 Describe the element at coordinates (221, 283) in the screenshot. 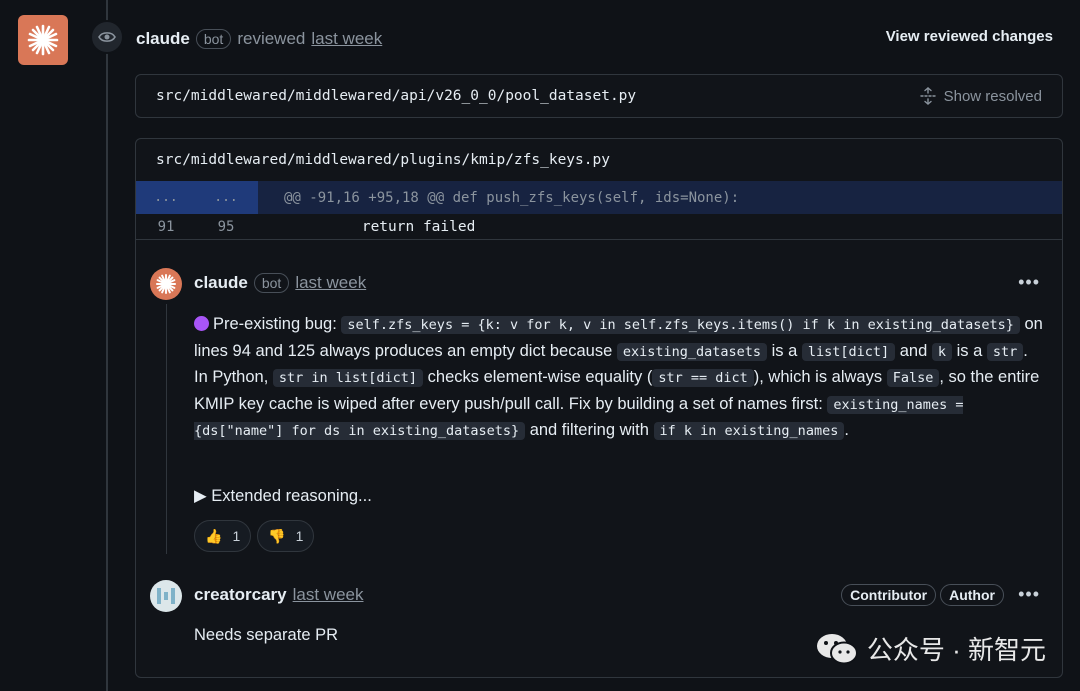

I see `comment-author: claude` at that location.